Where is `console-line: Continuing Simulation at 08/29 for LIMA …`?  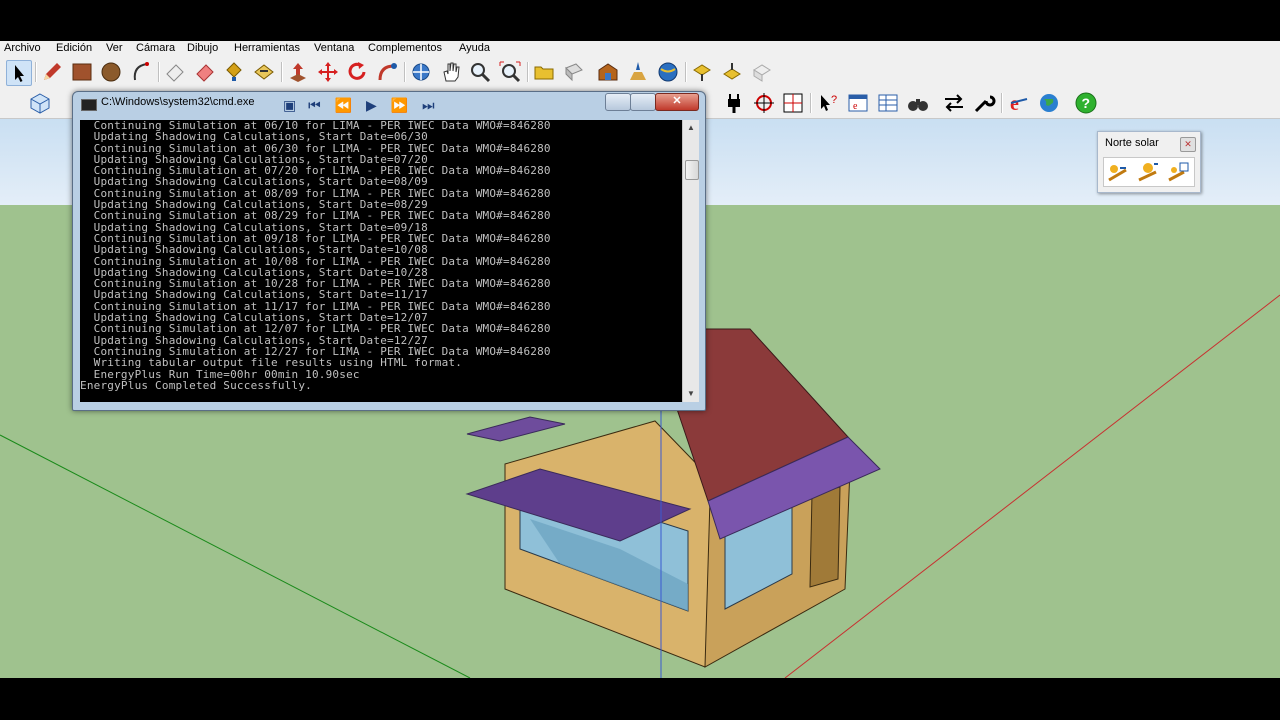 console-line: Continuing Simulation at 08/29 for LIMA … is located at coordinates (315, 216).